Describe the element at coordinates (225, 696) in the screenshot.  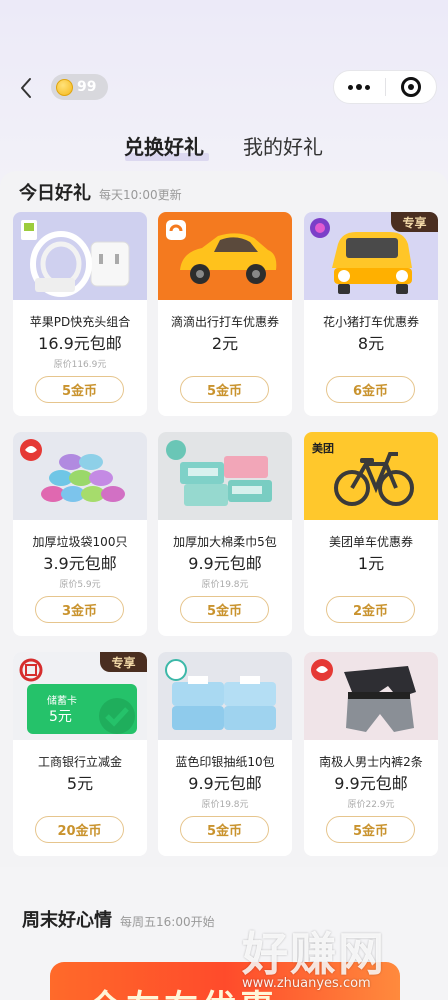
I see `tissue-image` at that location.